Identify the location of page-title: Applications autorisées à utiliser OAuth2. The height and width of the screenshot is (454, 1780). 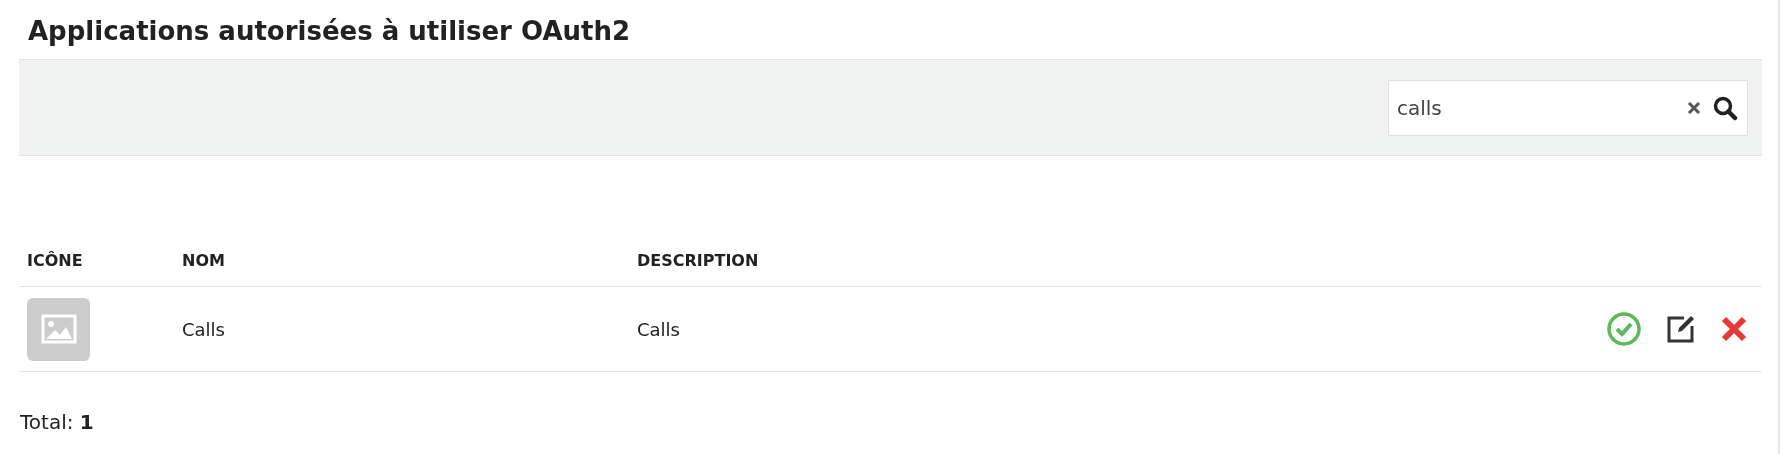
(329, 31).